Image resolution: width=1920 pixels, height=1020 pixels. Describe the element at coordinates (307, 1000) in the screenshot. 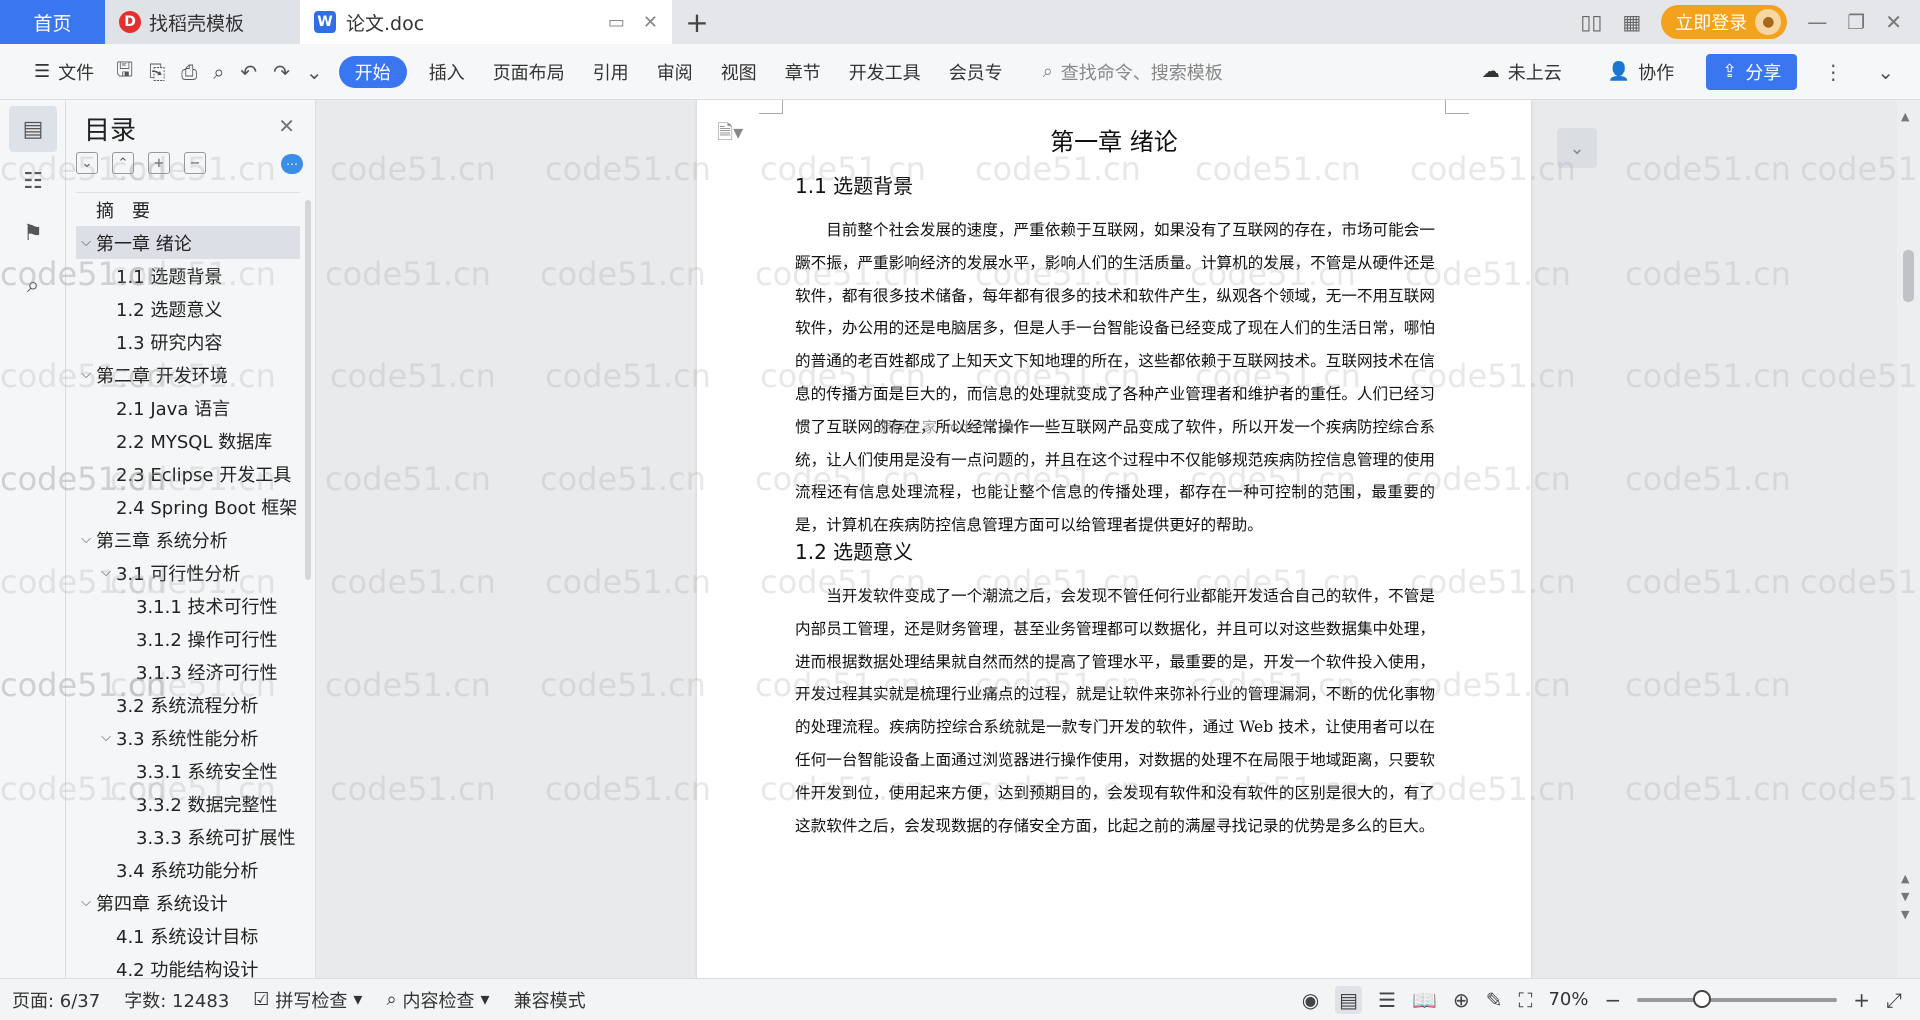

I see `spell-check-button: ☑ 拼写检查 ▾` at that location.